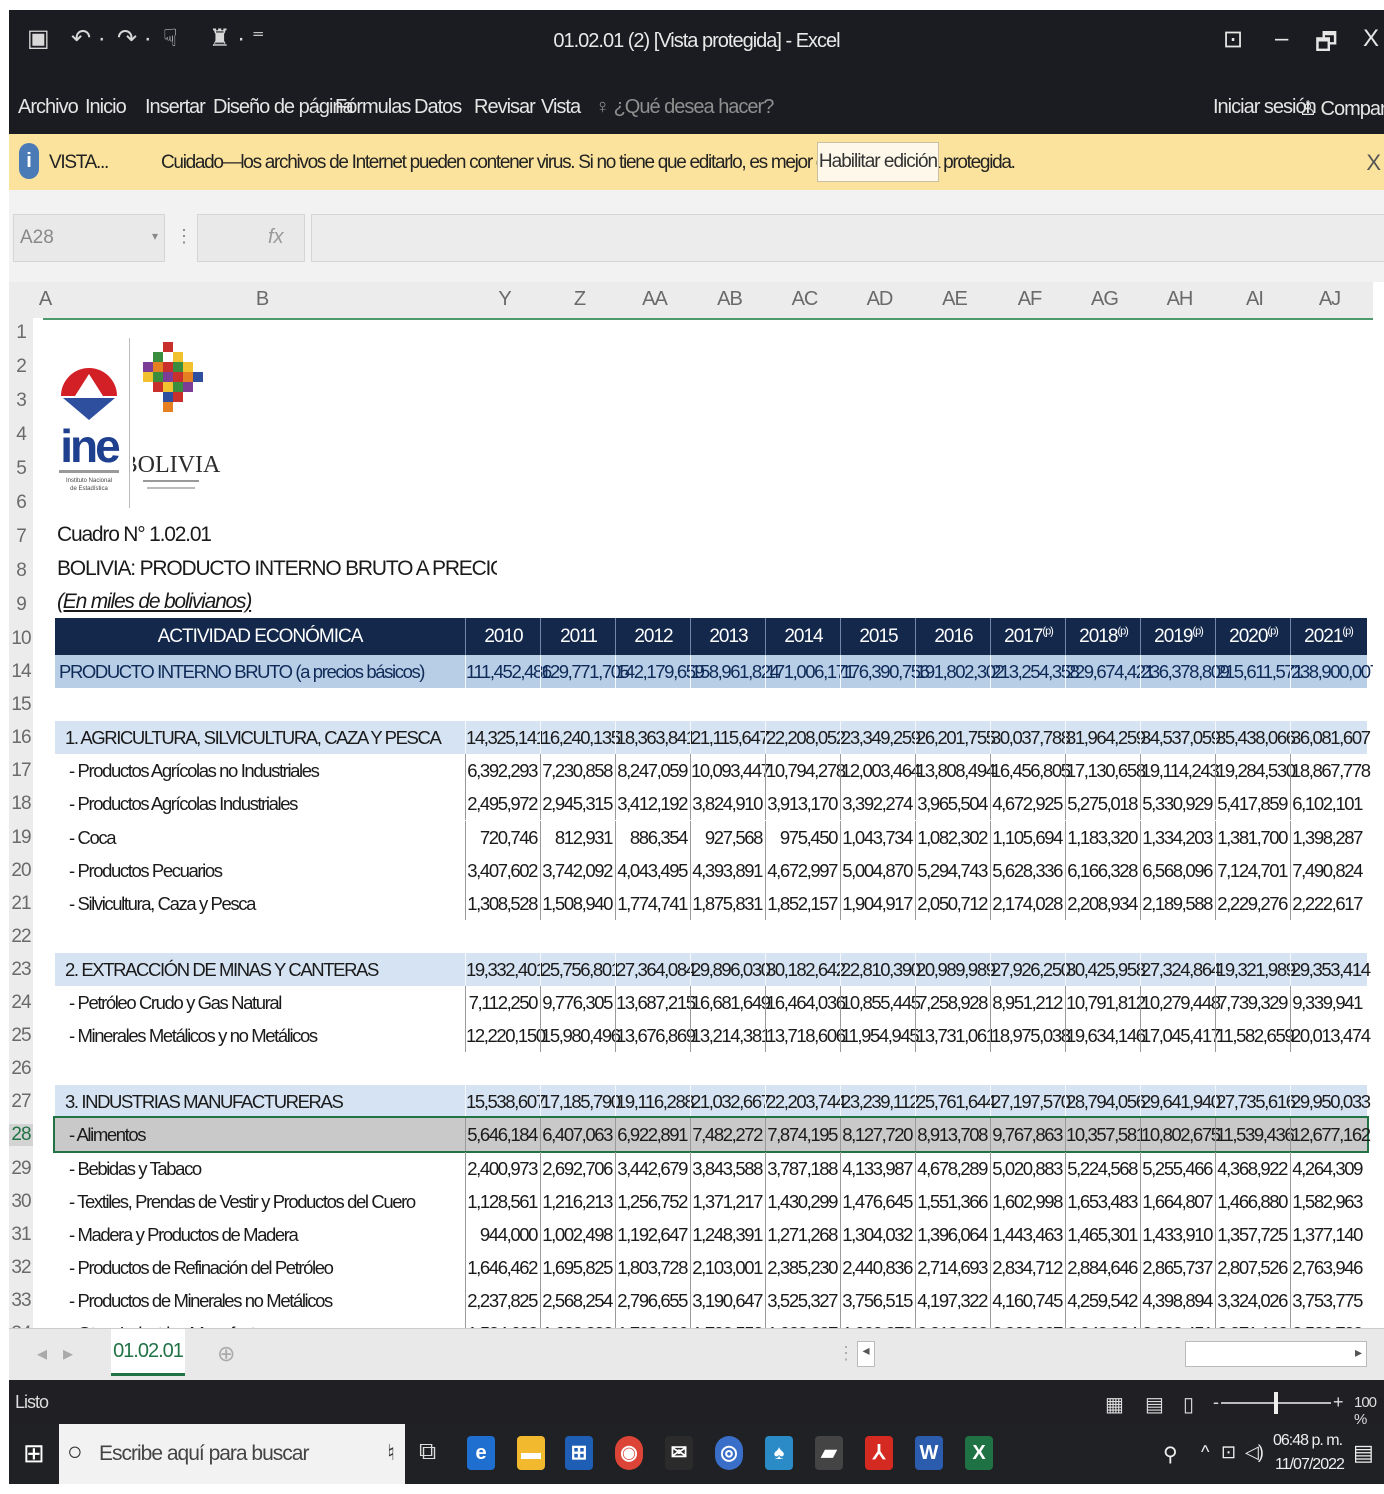 Image resolution: width=1384 pixels, height=1494 pixels. I want to click on row-header: 9, so click(21, 605).